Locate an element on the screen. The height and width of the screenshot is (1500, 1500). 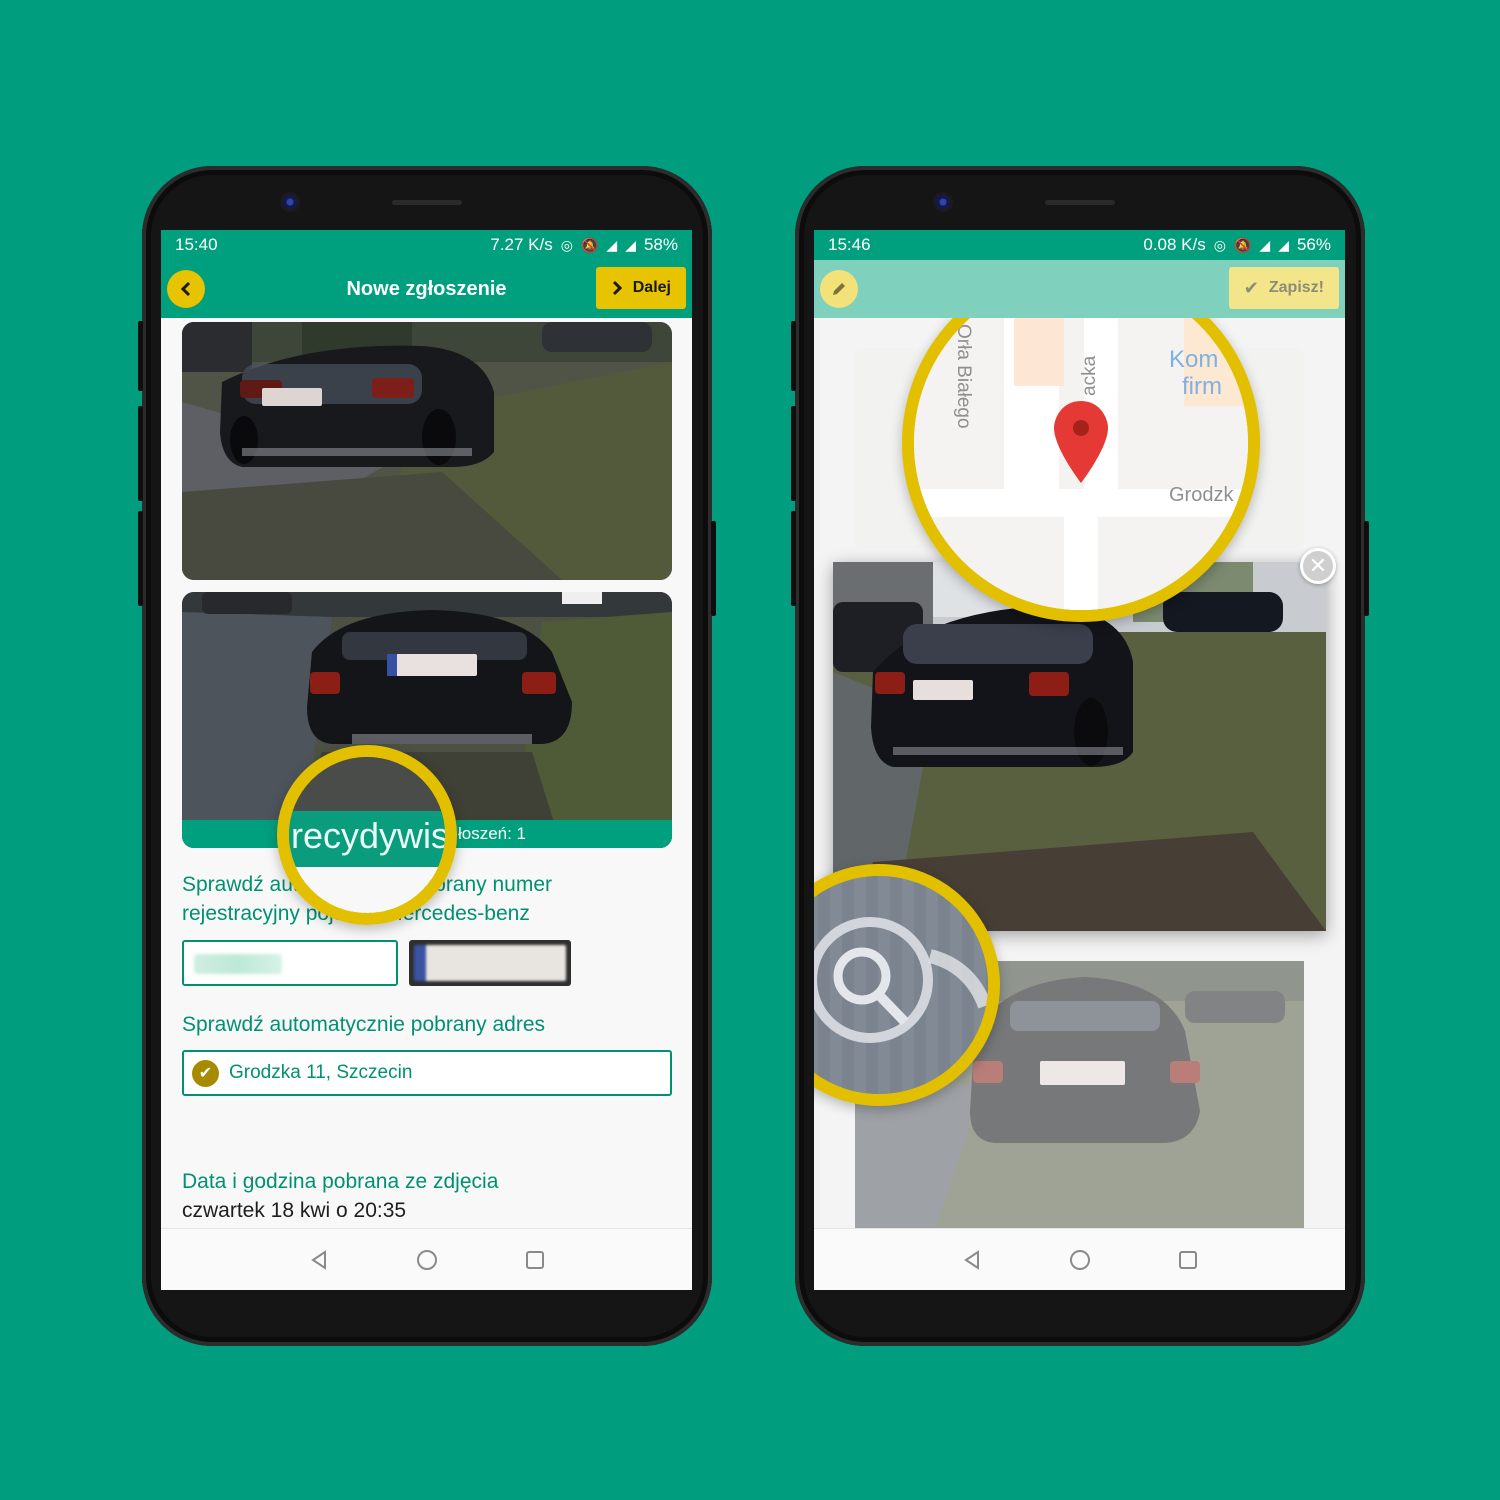
app-bar: ✔ Zapisz! is located at coordinates (1079, 289).